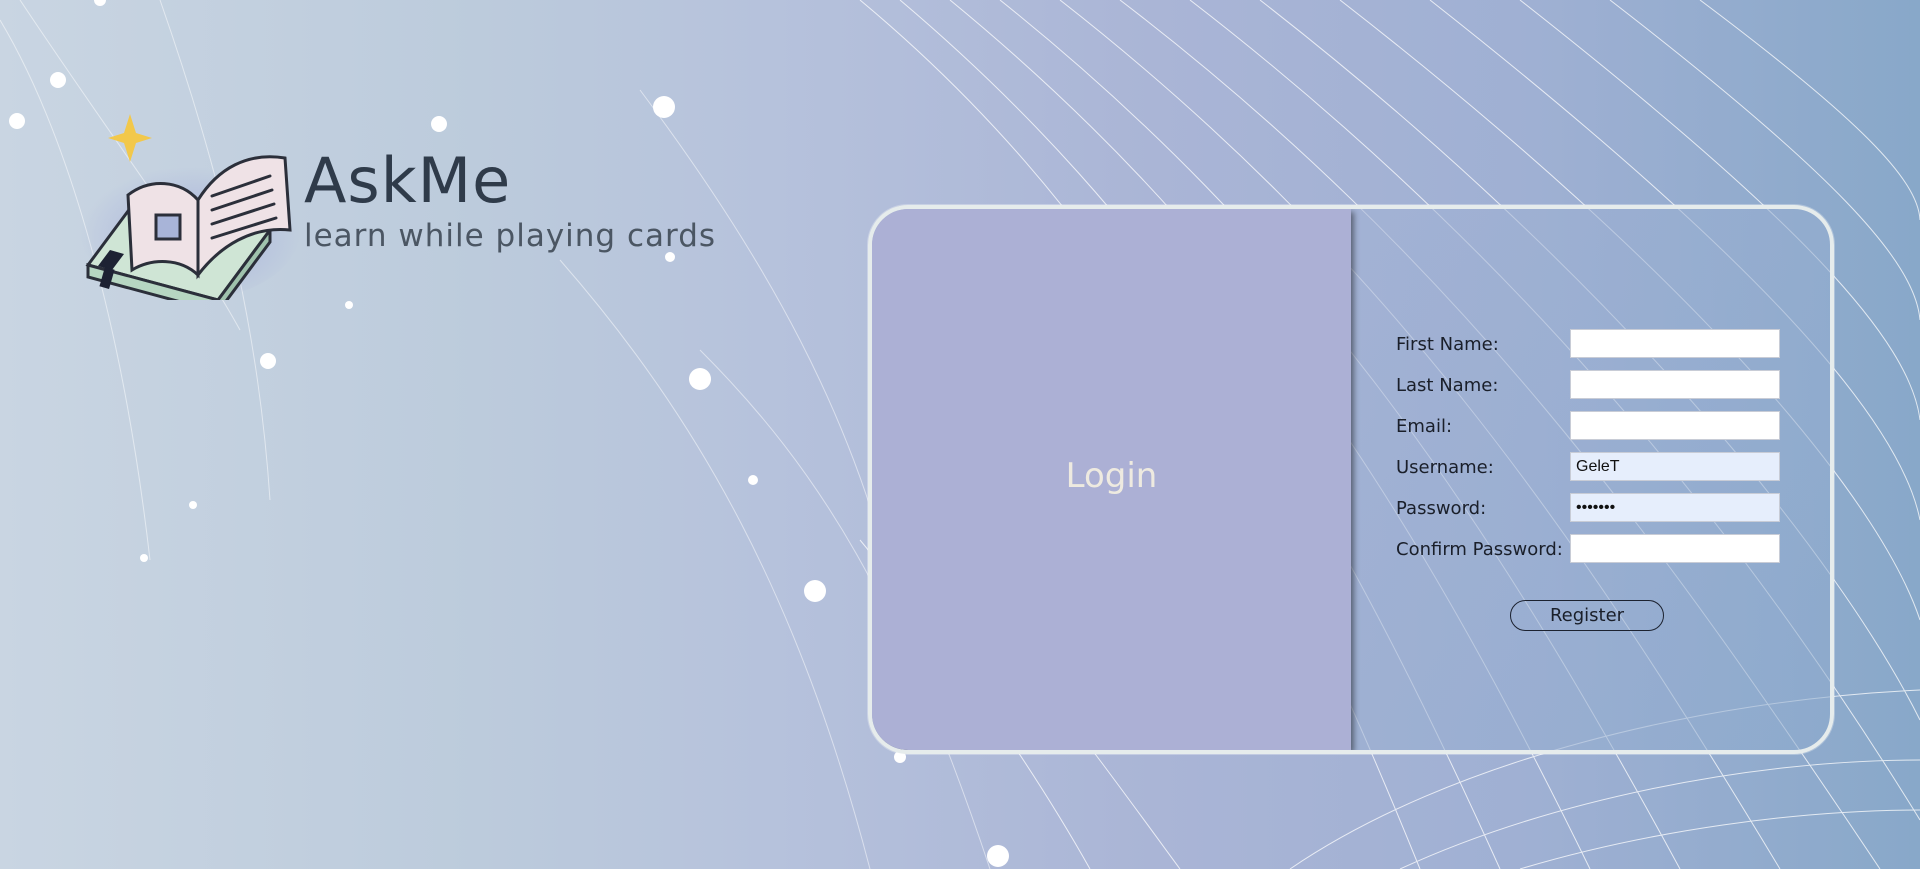 This screenshot has height=869, width=1920. Describe the element at coordinates (1675, 384) in the screenshot. I see `last-name-input` at that location.